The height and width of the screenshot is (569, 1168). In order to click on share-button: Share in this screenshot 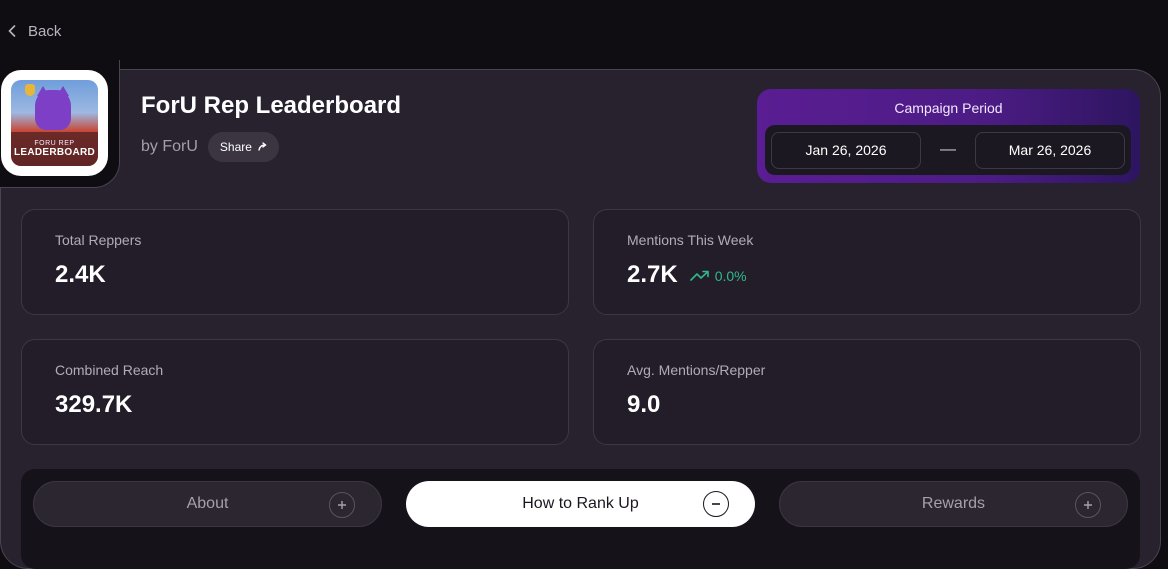, I will do `click(243, 147)`.